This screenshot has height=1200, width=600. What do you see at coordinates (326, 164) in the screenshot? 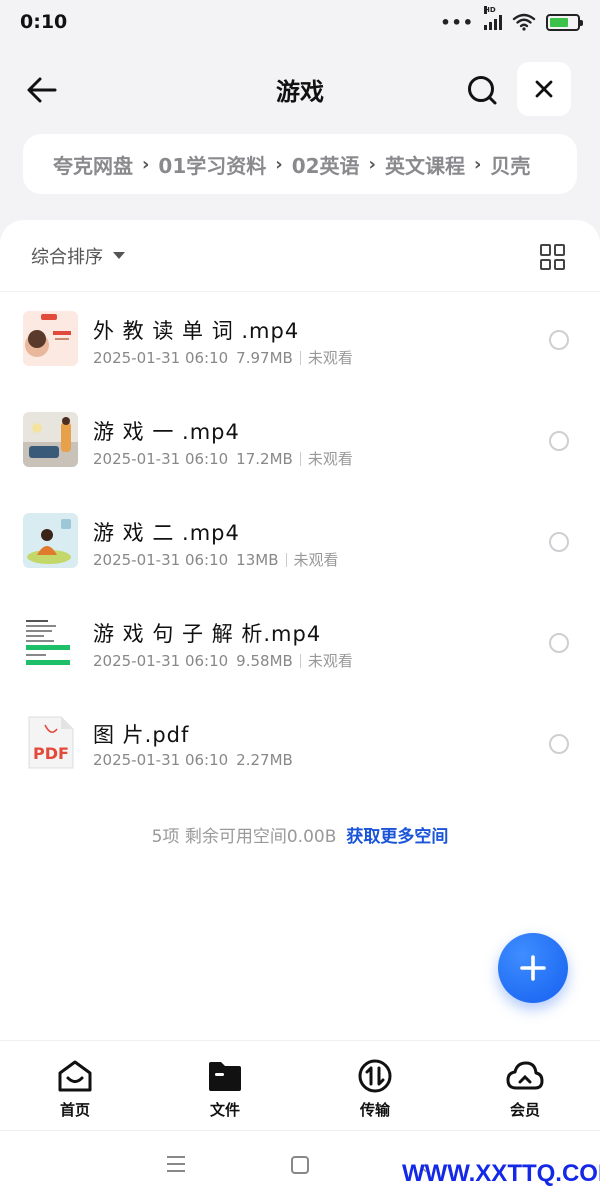
I see `breadcrumb-item-english: 02英语` at bounding box center [326, 164].